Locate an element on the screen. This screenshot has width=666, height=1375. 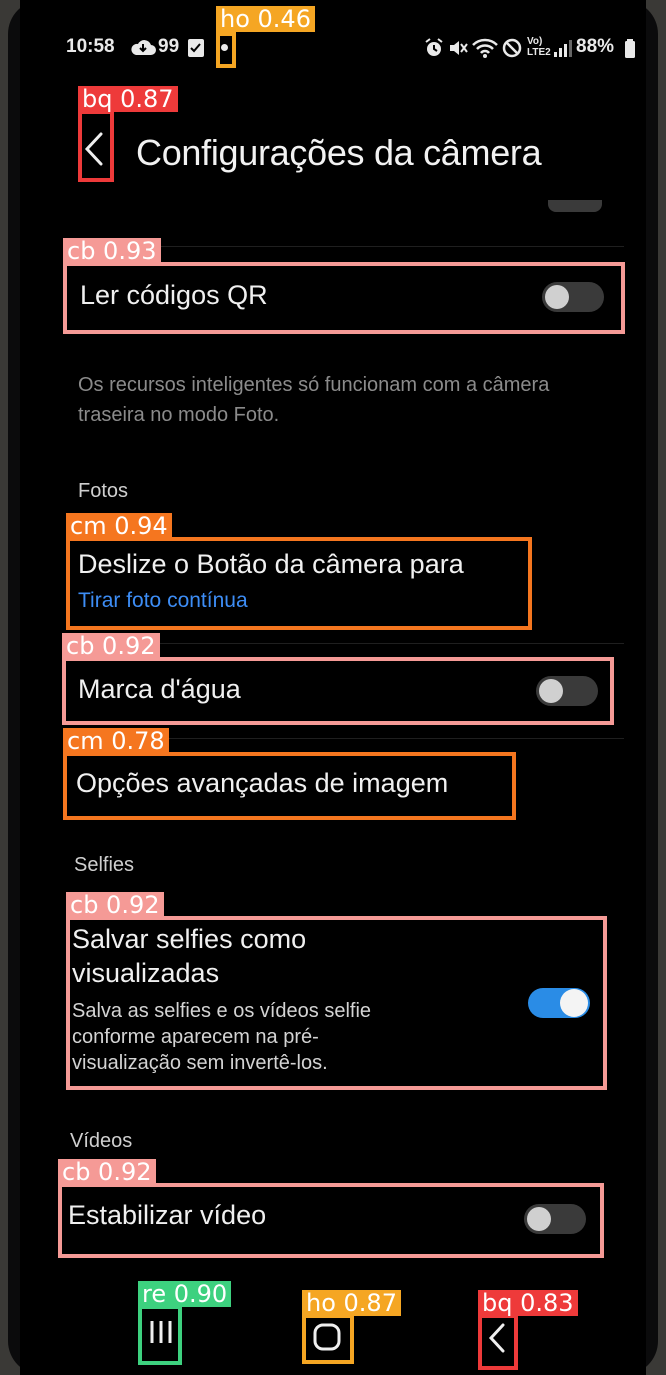
section-photos: Fotos is located at coordinates (103, 491).